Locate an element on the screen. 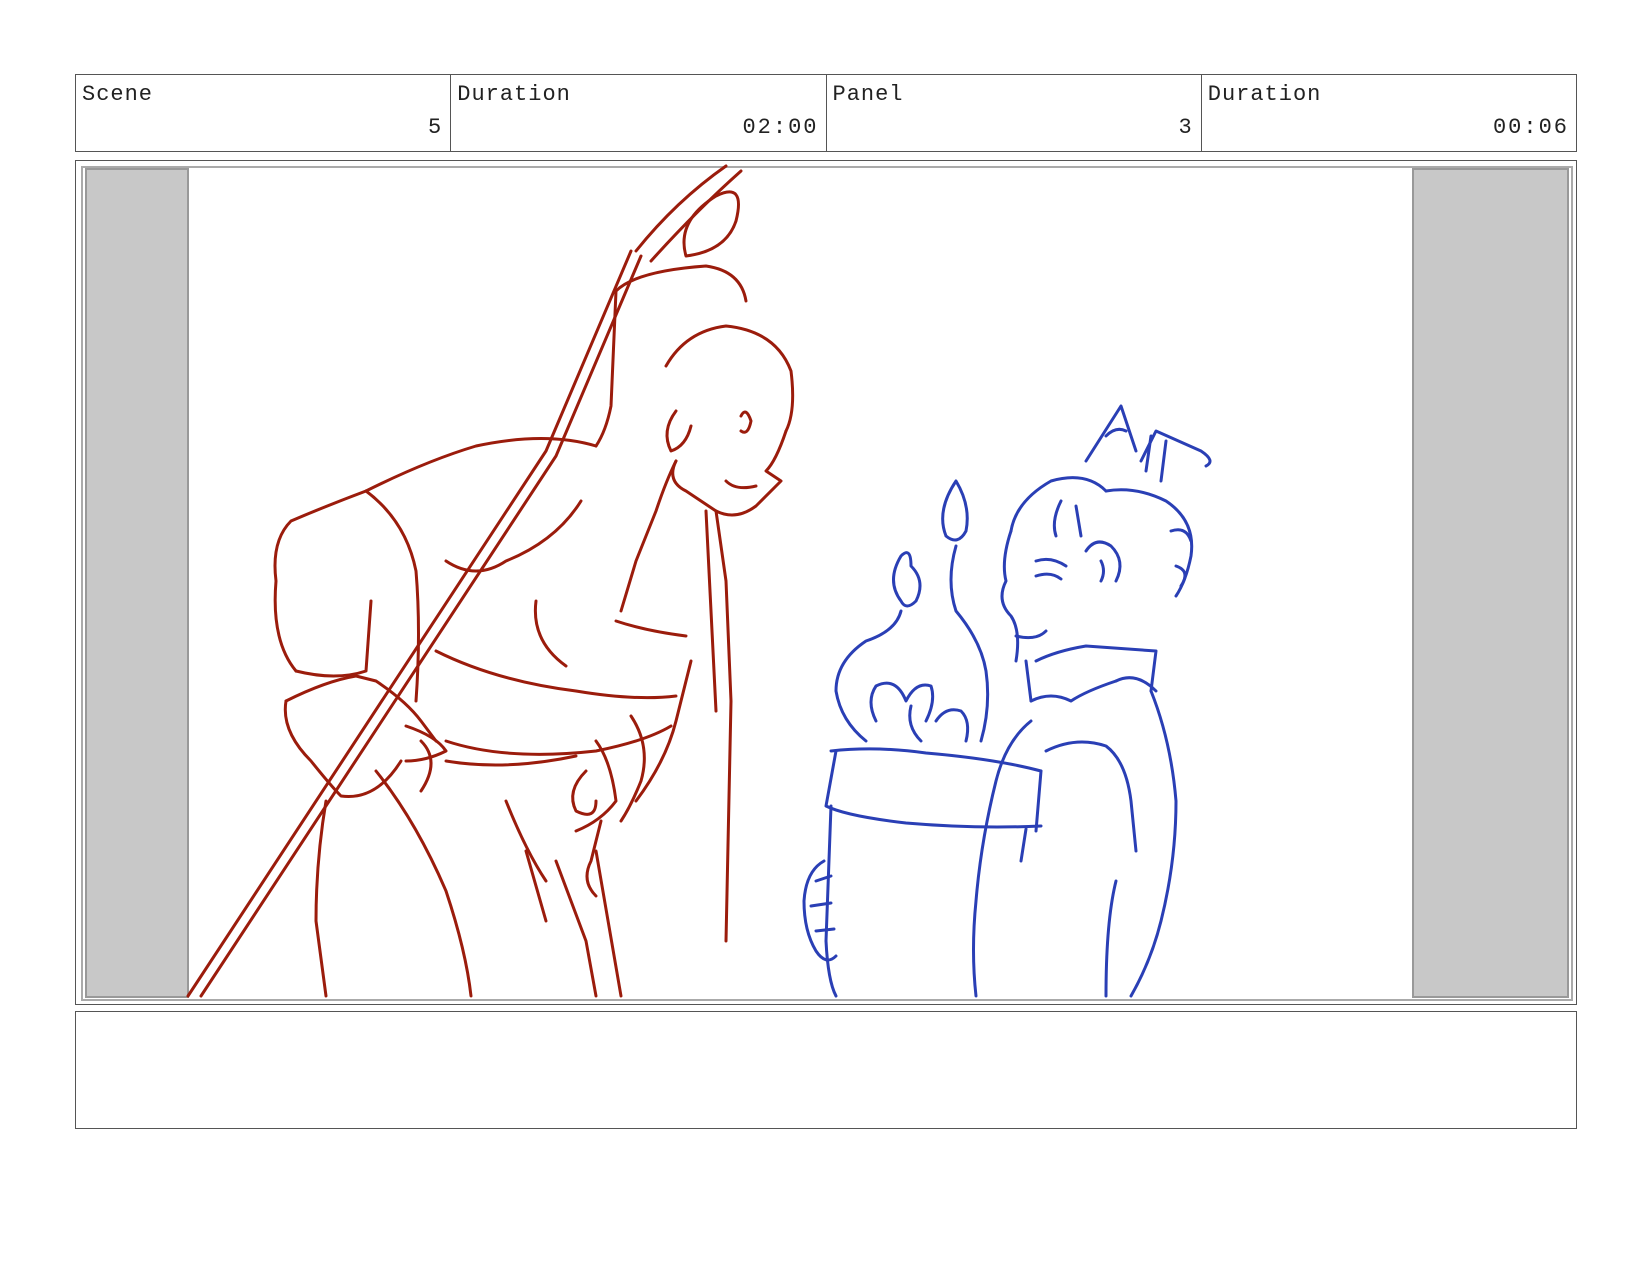  scene-label: Scene is located at coordinates (118, 94).